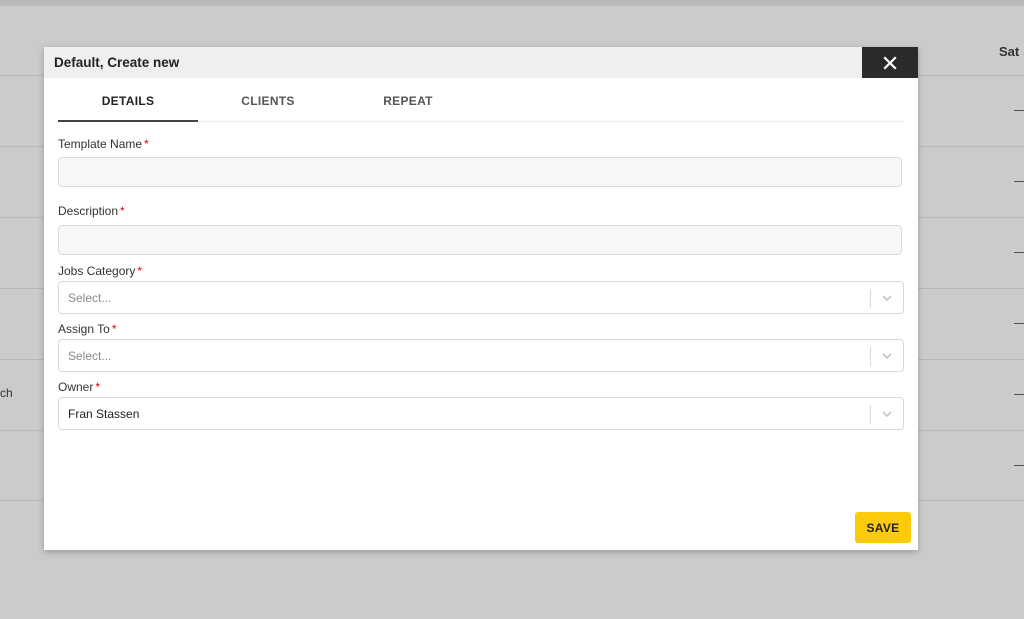 Image resolution: width=1024 pixels, height=619 pixels. What do you see at coordinates (88, 211) in the screenshot?
I see `description-label-text: Description` at bounding box center [88, 211].